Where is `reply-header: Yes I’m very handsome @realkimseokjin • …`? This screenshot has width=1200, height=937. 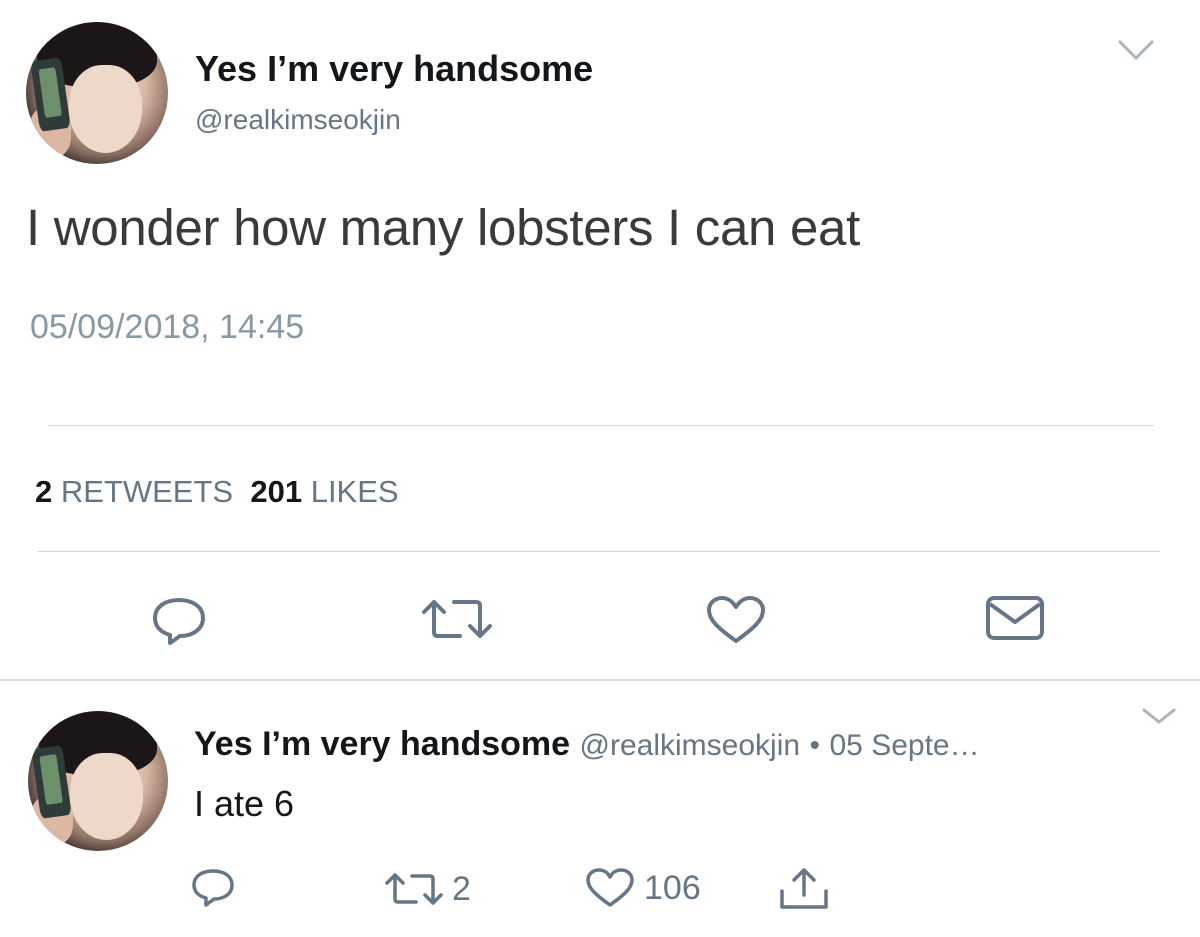 reply-header: Yes I’m very handsome @realkimseokjin • … is located at coordinates (587, 744).